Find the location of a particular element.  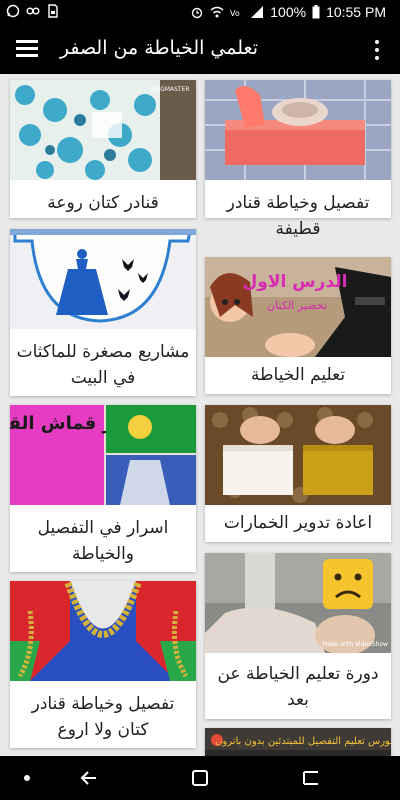

svg-text: Vo is located at coordinates (235, 13).